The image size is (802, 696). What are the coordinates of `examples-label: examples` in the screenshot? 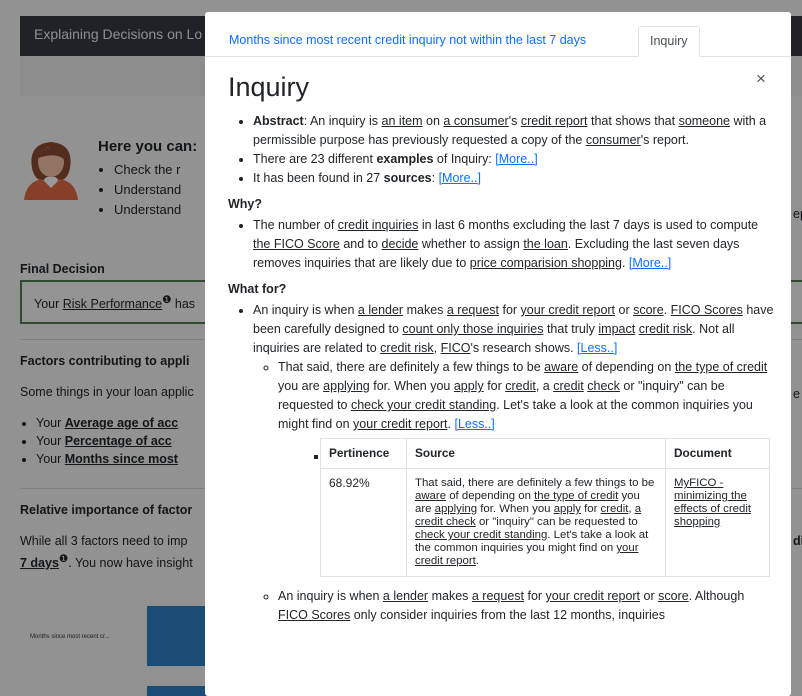 It's located at (405, 159).